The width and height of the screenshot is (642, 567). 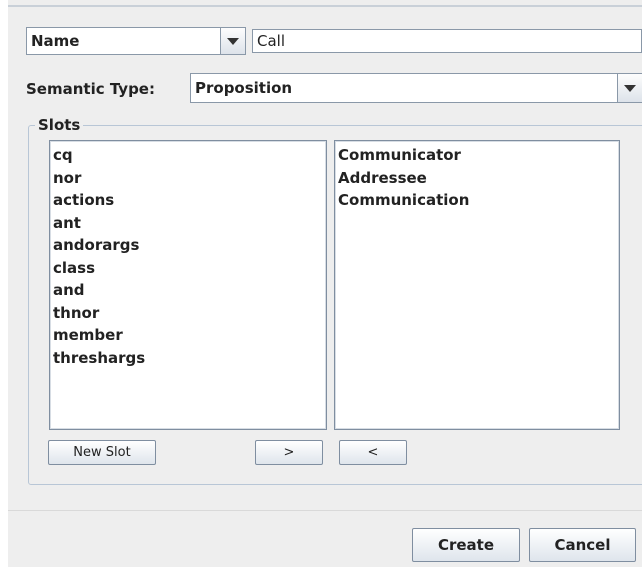 What do you see at coordinates (188, 313) in the screenshot?
I see `list-item: thnor` at bounding box center [188, 313].